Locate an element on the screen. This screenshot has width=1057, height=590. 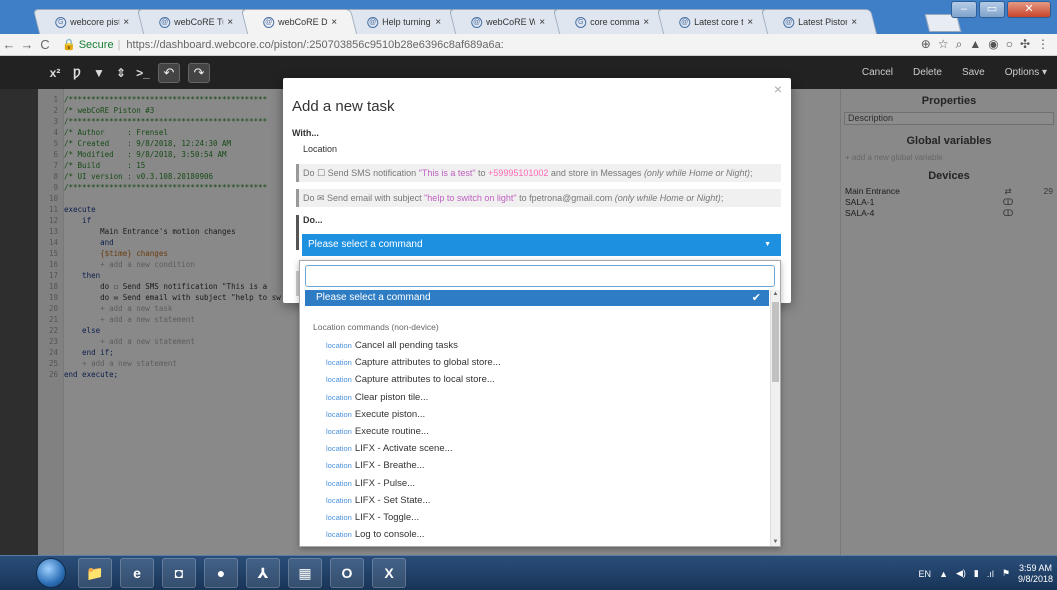
signal-icon: .ıl is located at coordinates (990, 574).